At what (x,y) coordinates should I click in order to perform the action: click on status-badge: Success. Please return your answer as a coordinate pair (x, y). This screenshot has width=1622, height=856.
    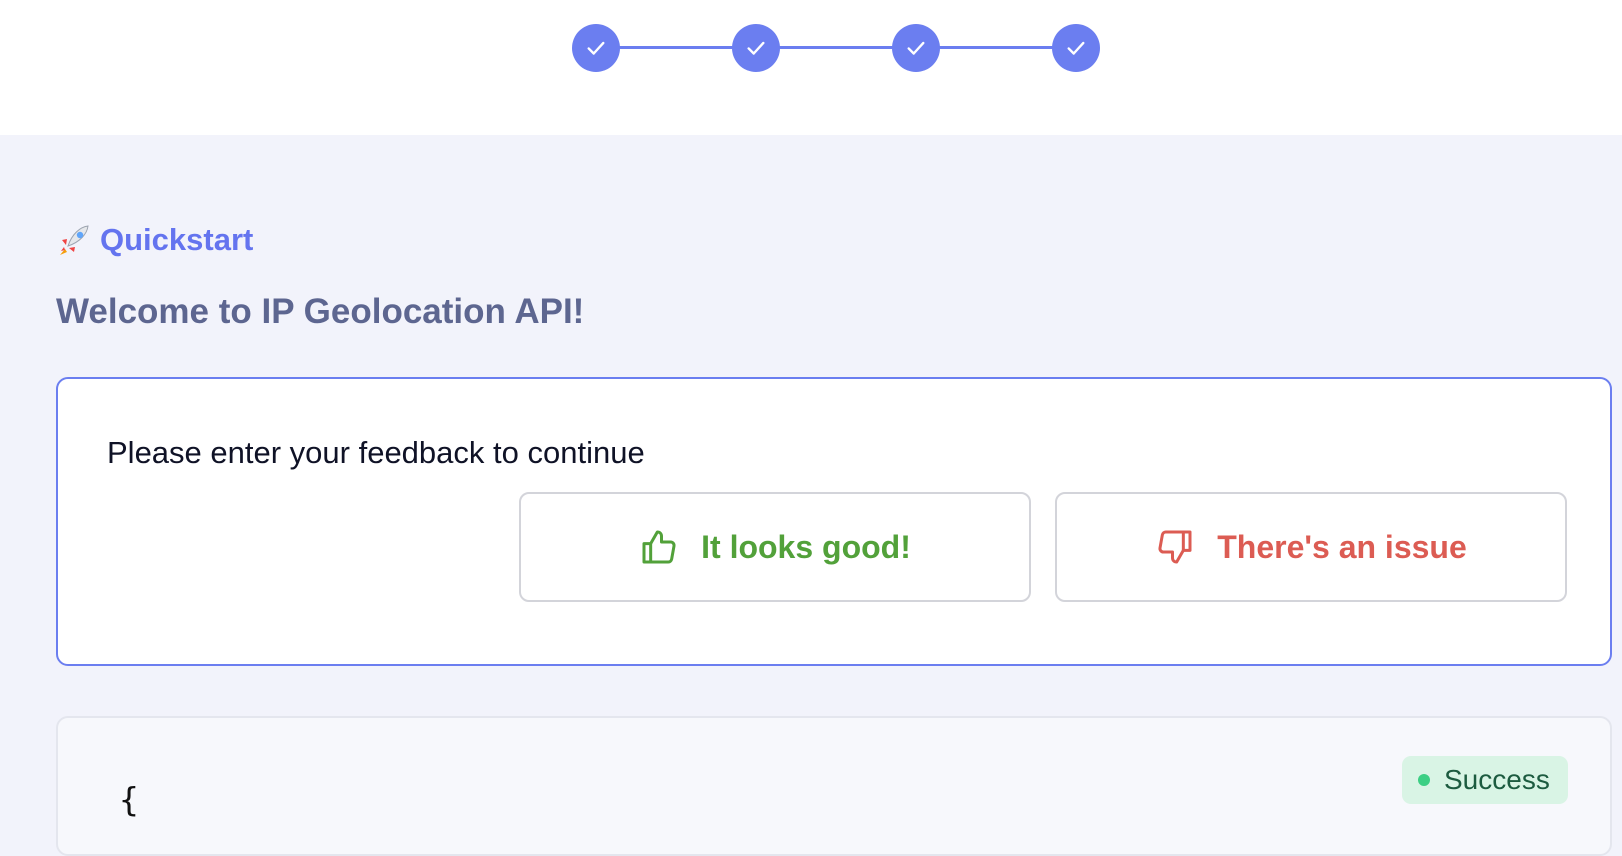
    Looking at the image, I should click on (1485, 780).